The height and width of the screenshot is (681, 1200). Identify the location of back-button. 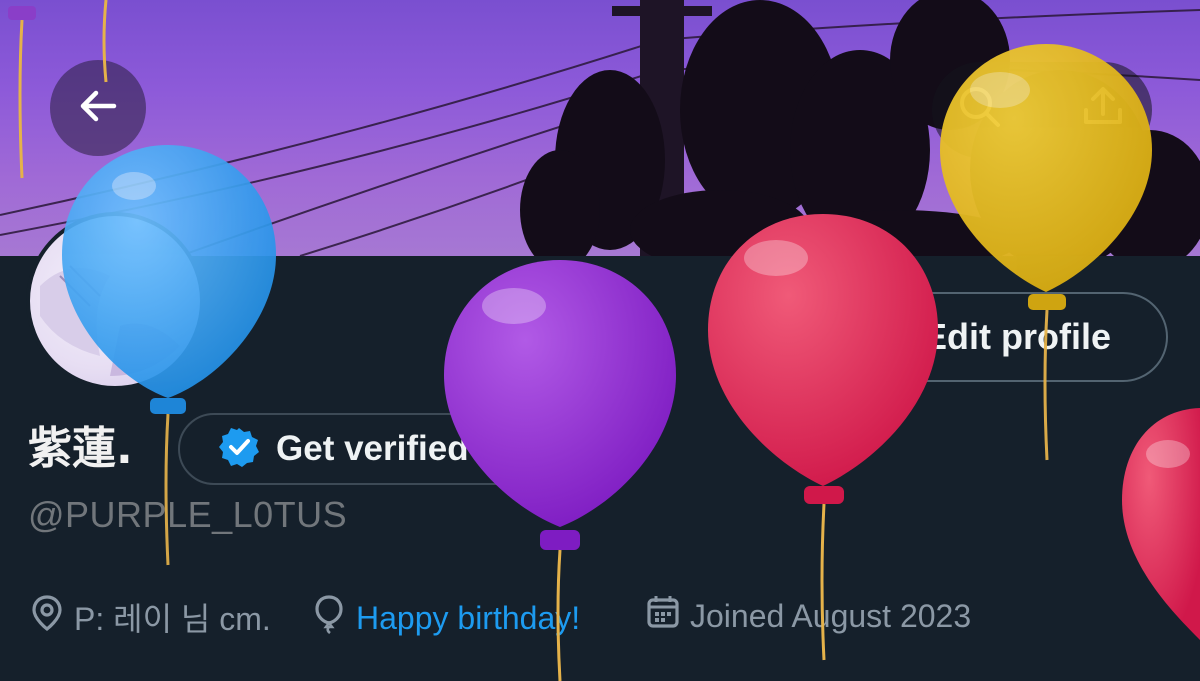
(98, 108).